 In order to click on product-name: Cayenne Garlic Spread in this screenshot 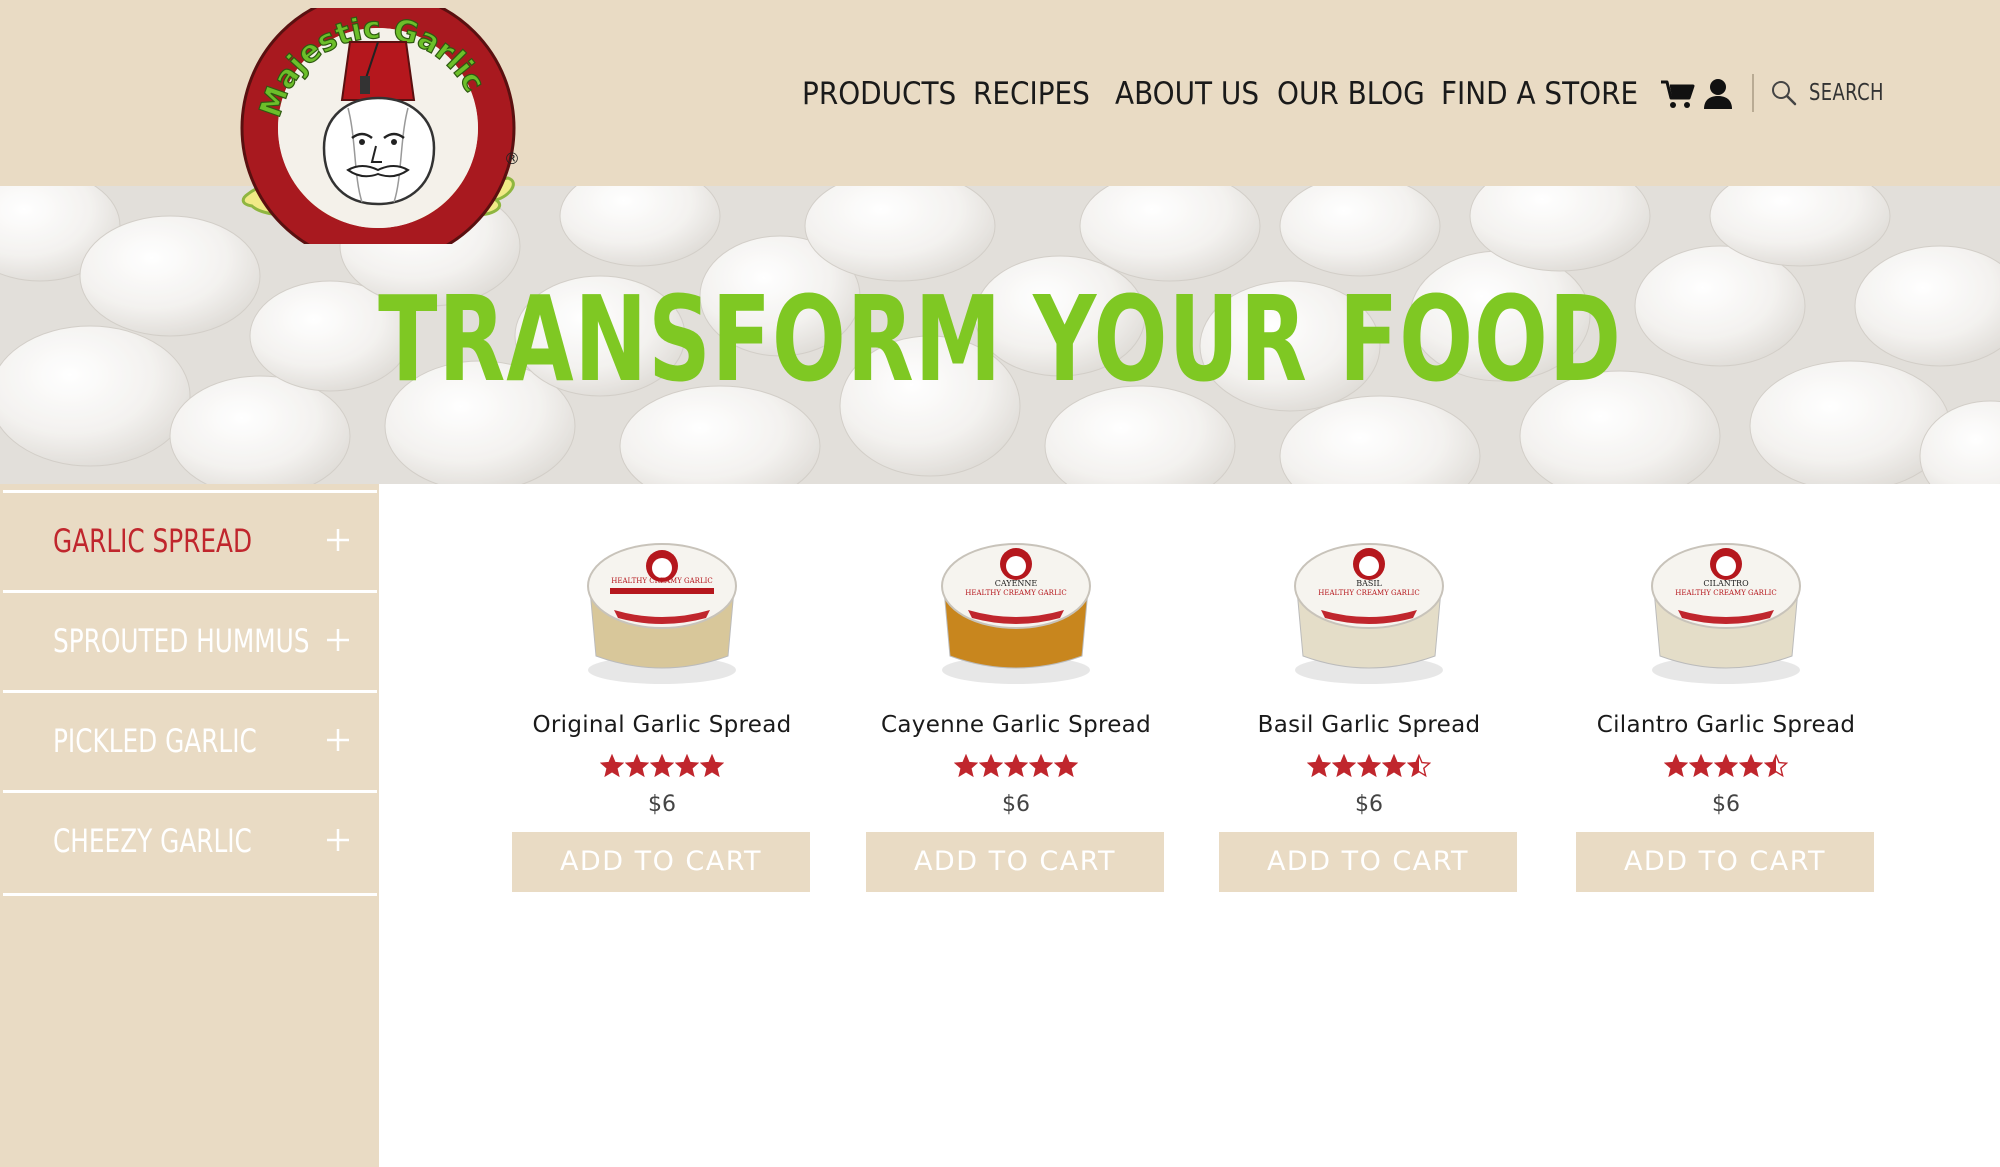, I will do `click(1016, 725)`.